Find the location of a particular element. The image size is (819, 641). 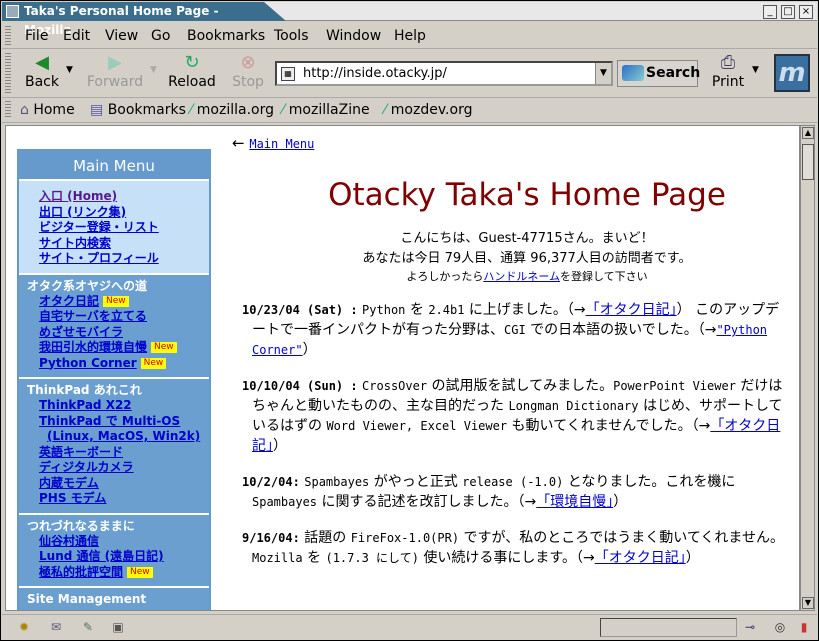

scroll-down-icon: ▼ is located at coordinates (808, 603).